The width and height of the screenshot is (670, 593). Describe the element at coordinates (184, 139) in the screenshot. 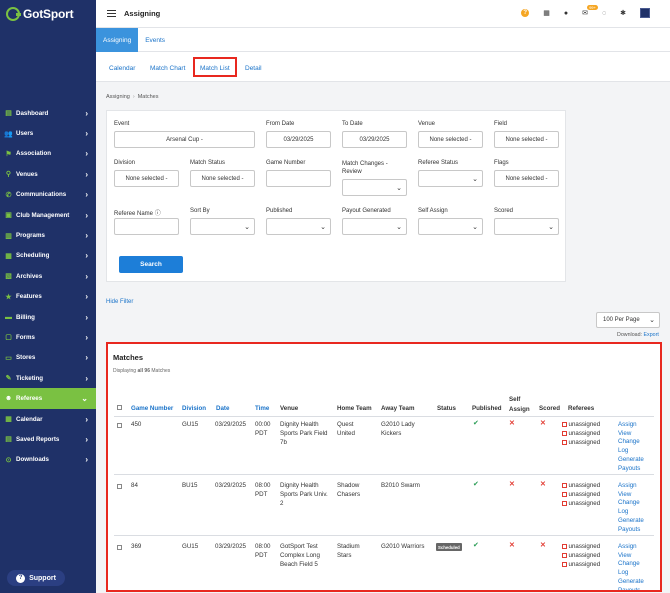

I see `event-select: Arsenal Cup -` at that location.